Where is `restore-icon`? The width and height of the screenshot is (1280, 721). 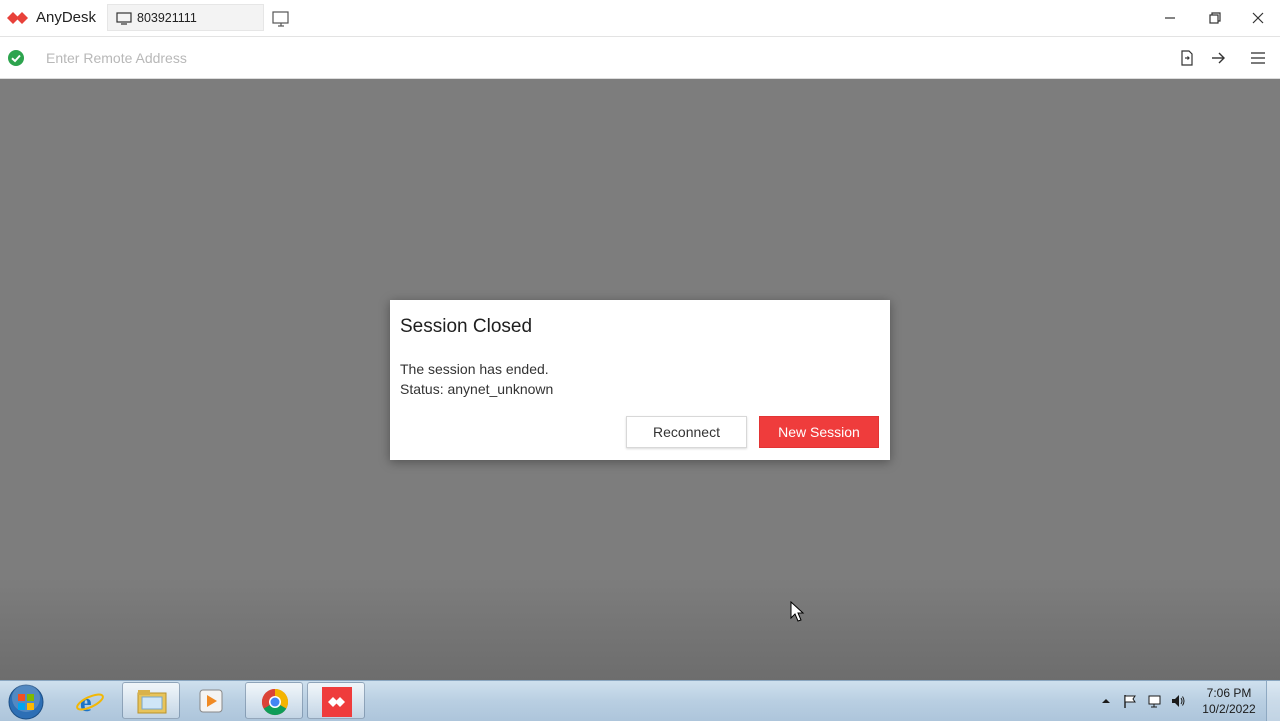
restore-icon is located at coordinates (1215, 18).